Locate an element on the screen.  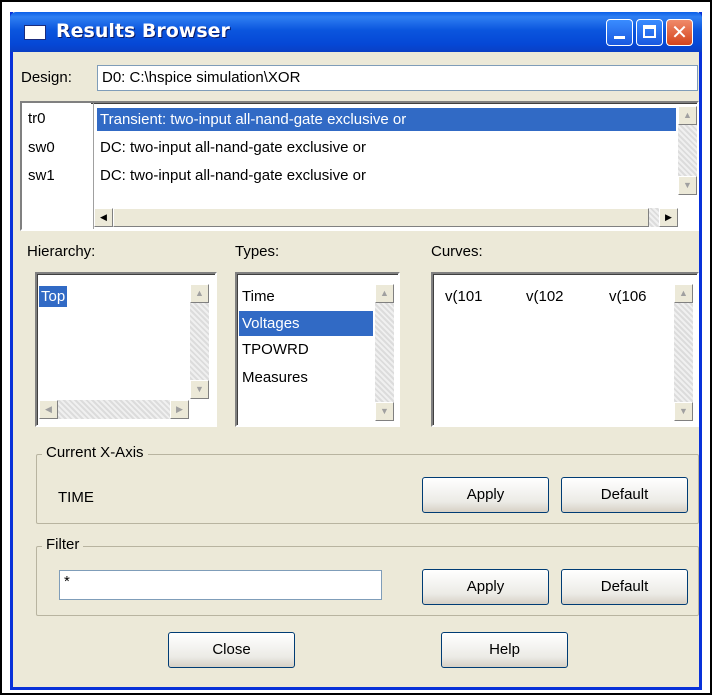
current-x-axis-group: Current X-Axis TIME Apply Default is located at coordinates (367, 484).